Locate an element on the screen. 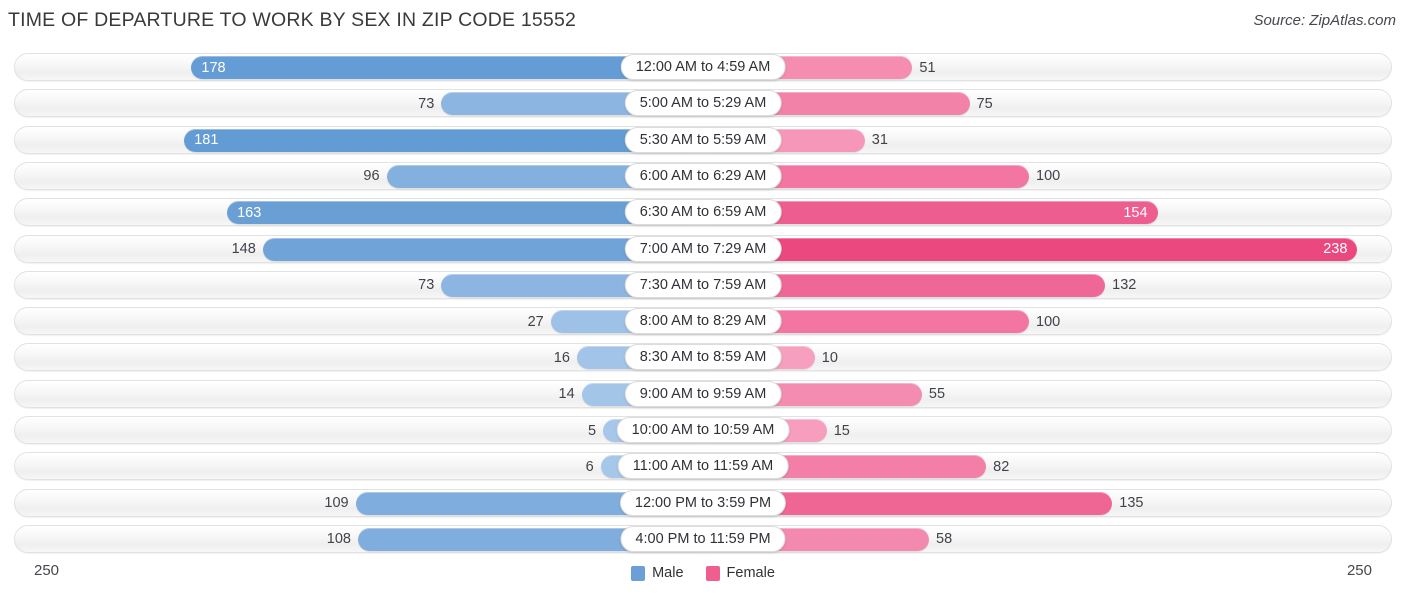  bar-value-female: 135 is located at coordinates (1131, 502).